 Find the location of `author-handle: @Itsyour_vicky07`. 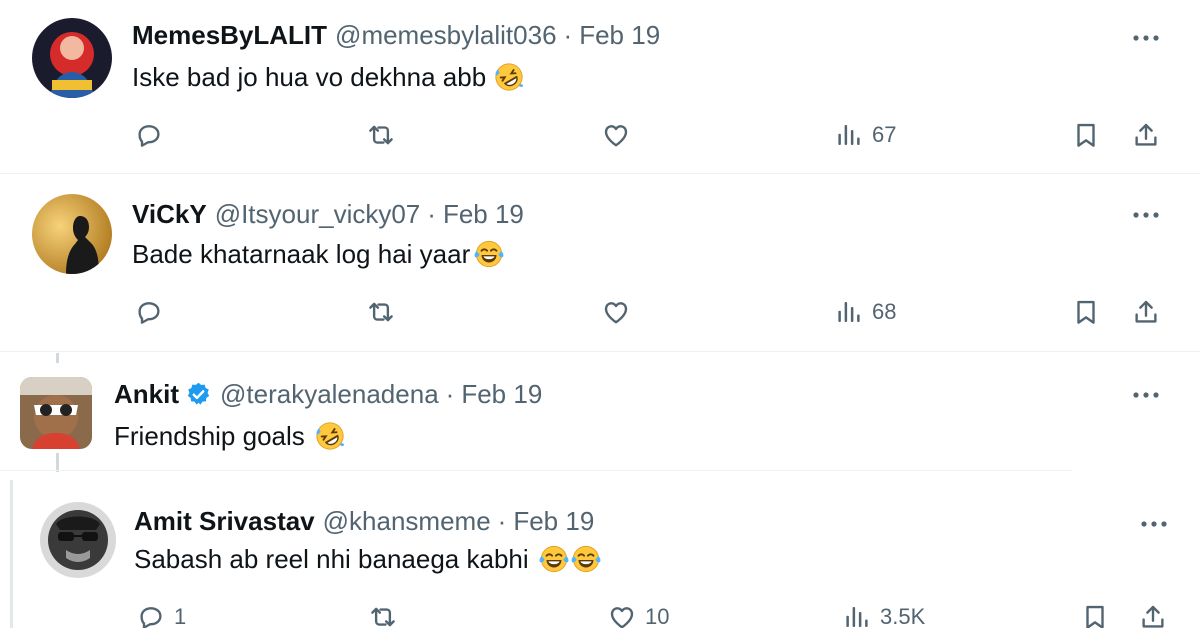

author-handle: @Itsyour_vicky07 is located at coordinates (318, 214).